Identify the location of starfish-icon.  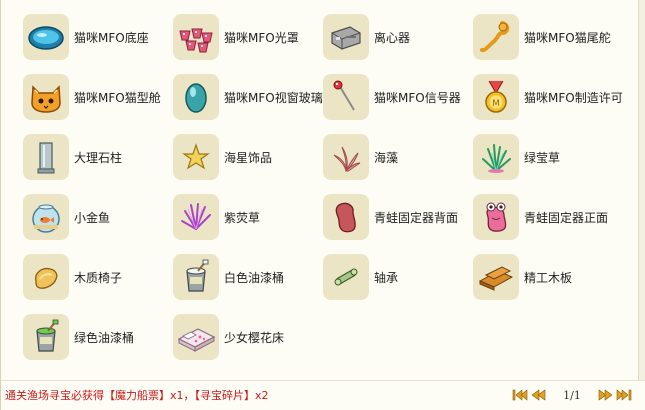
(196, 156).